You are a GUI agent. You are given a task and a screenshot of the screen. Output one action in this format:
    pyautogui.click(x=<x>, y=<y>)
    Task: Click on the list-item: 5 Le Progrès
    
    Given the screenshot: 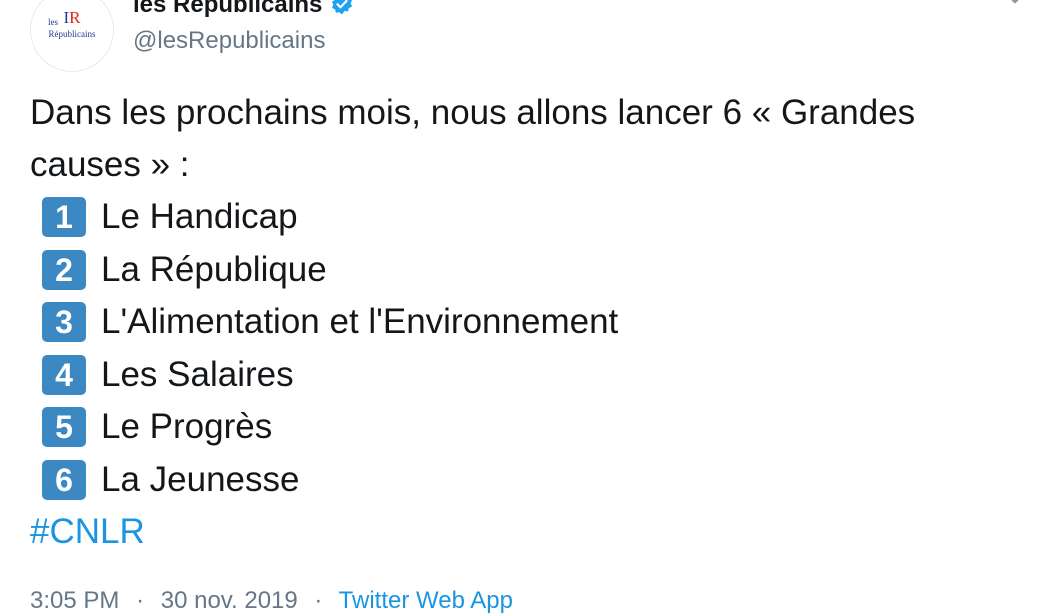 What is the action you would take?
    pyautogui.click(x=530, y=427)
    